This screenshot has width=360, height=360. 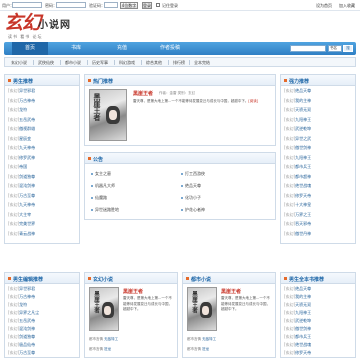 I want to click on nav-recharge: 充值, so click(x=122, y=48).